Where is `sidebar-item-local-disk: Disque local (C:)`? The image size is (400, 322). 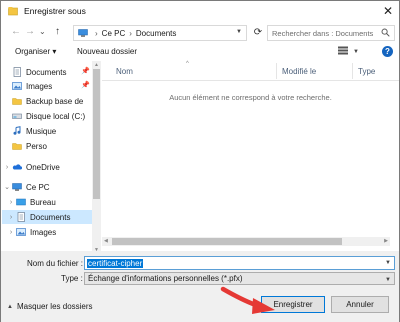 sidebar-item-local-disk: Disque local (C:) is located at coordinates (47, 116).